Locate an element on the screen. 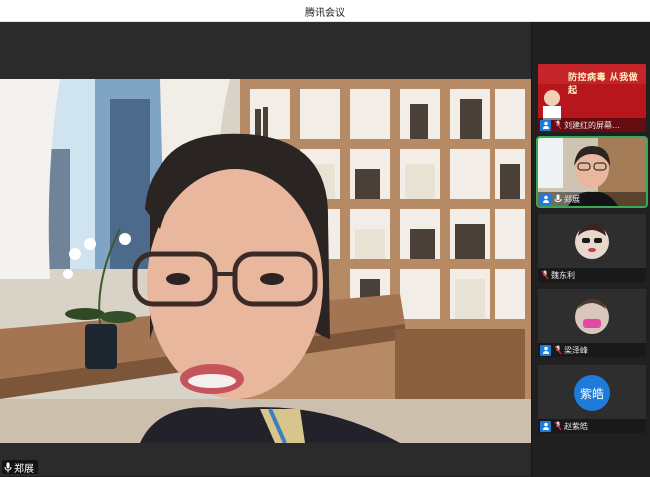 This screenshot has width=650, height=477. speaker-name: 郑展 is located at coordinates (24, 469).